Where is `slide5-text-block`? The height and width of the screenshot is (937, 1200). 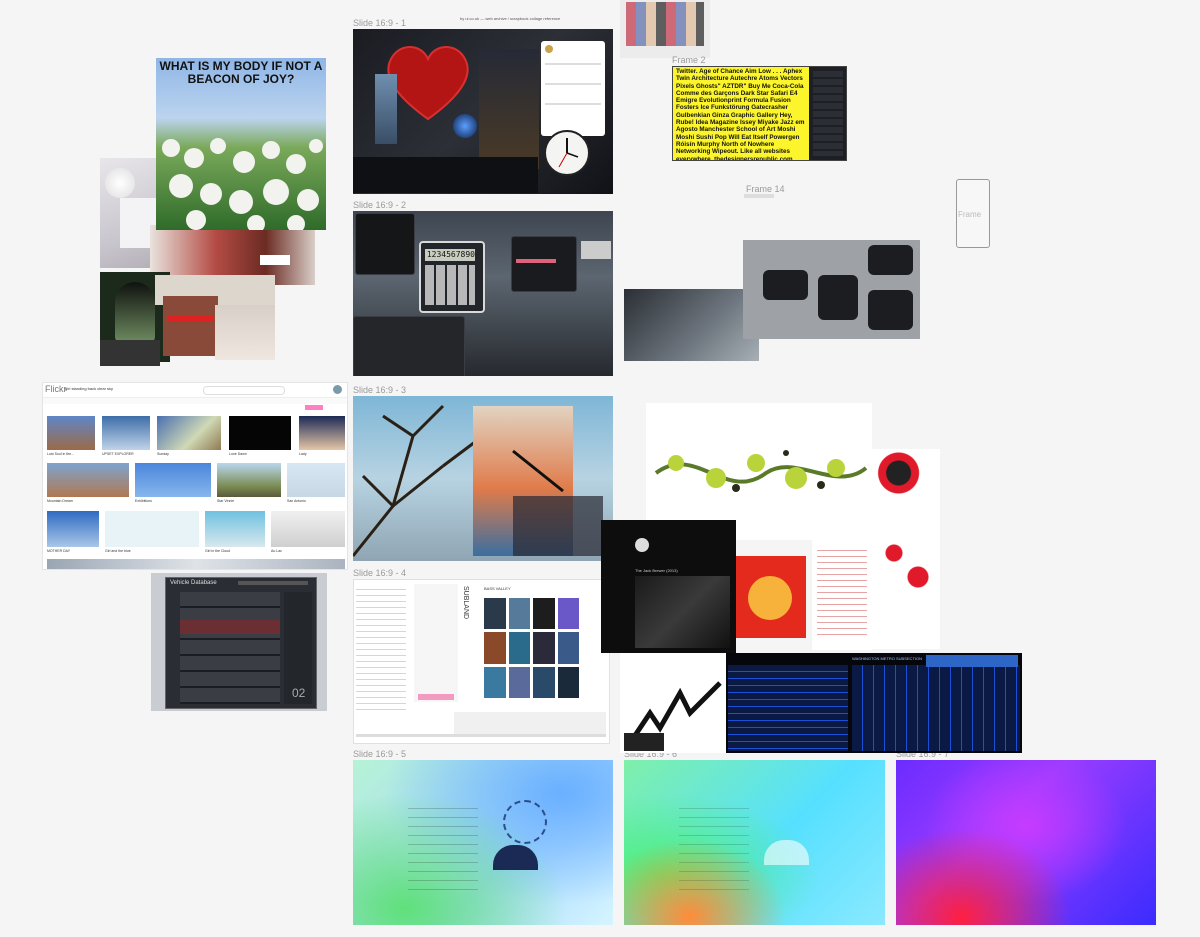
slide5-text-block is located at coordinates (443, 845).